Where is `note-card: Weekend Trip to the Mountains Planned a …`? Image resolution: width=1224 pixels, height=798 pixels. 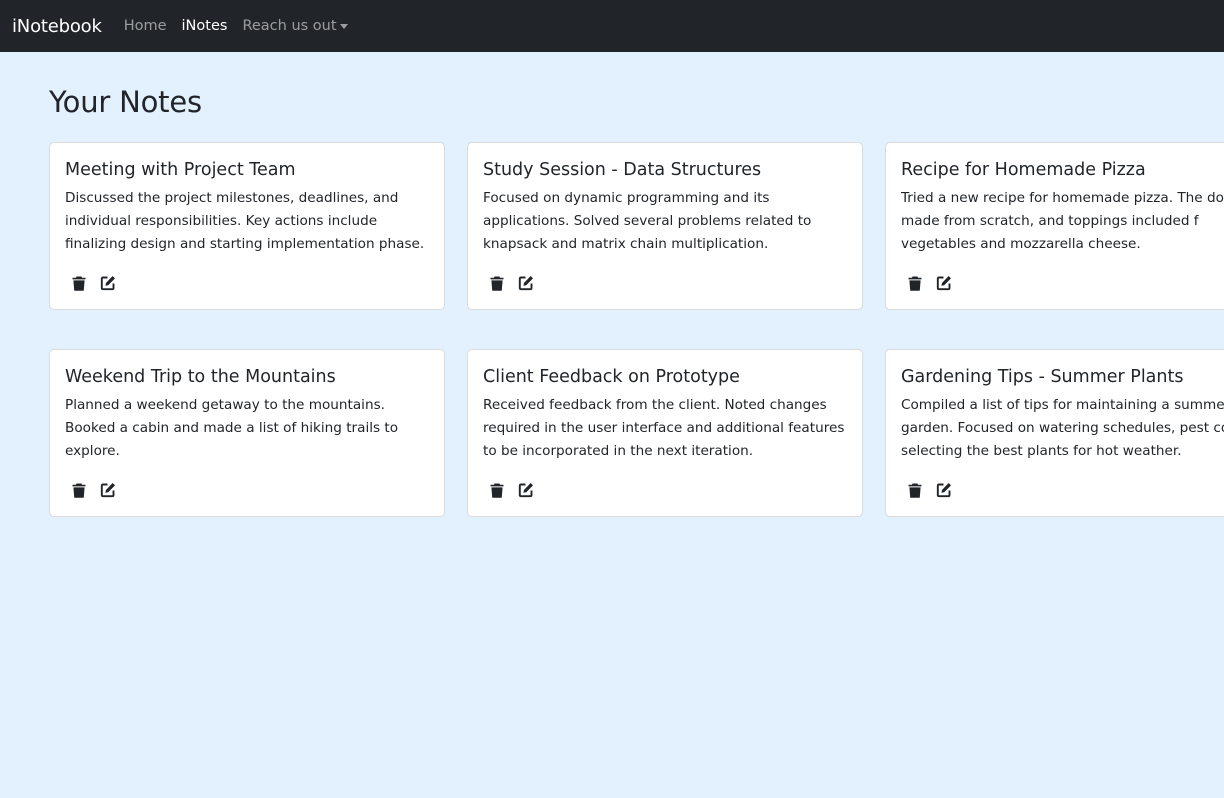
note-card: Weekend Trip to the Mountains Planned a … is located at coordinates (247, 433).